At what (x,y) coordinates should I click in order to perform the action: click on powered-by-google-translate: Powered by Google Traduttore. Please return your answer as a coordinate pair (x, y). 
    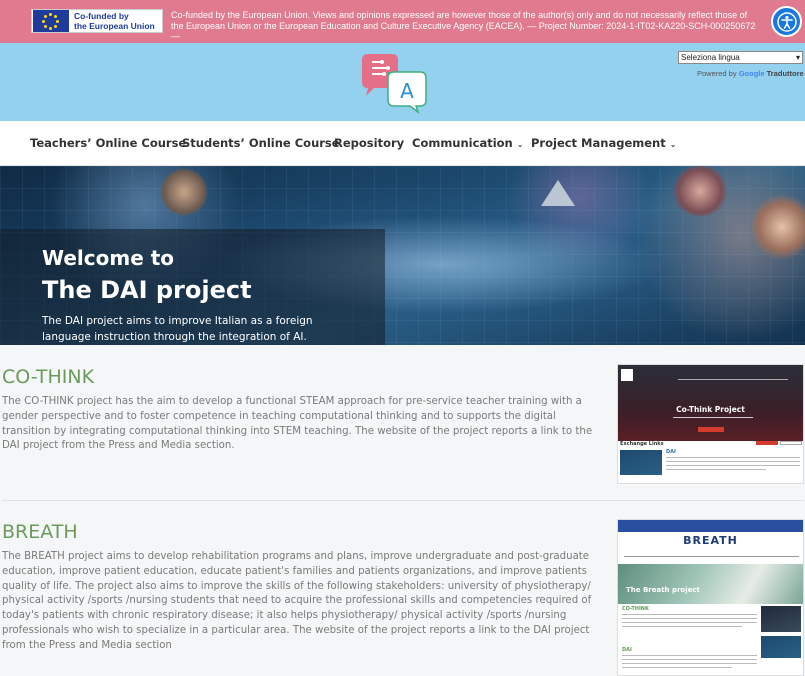
    Looking at the image, I should click on (750, 73).